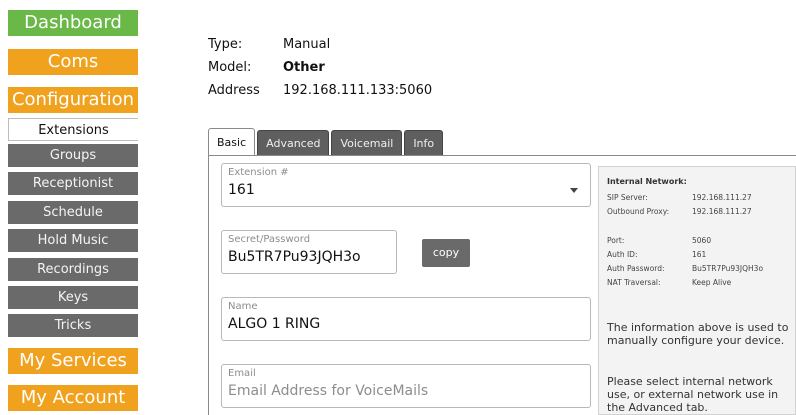 The image size is (796, 415). I want to click on sidebar-item-extensions: Extensions, so click(73, 129).